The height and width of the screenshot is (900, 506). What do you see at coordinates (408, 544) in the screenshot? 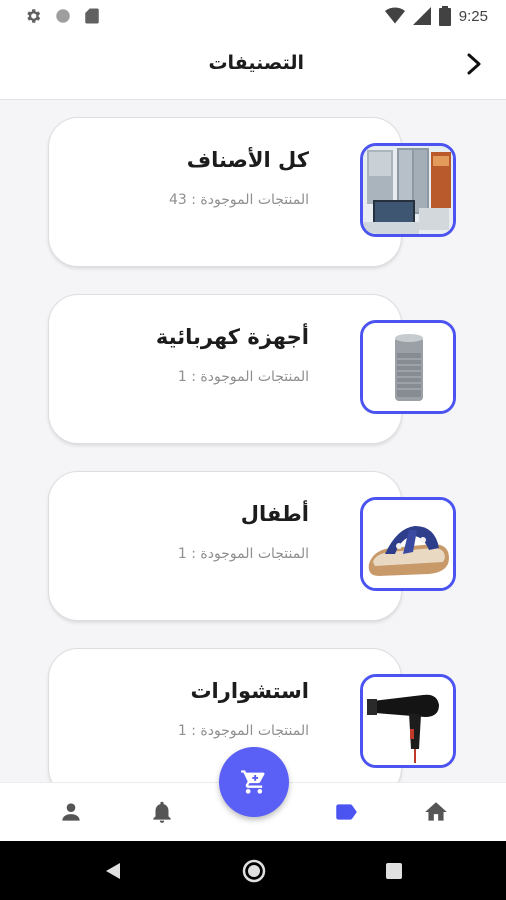
I see `sandal-image` at bounding box center [408, 544].